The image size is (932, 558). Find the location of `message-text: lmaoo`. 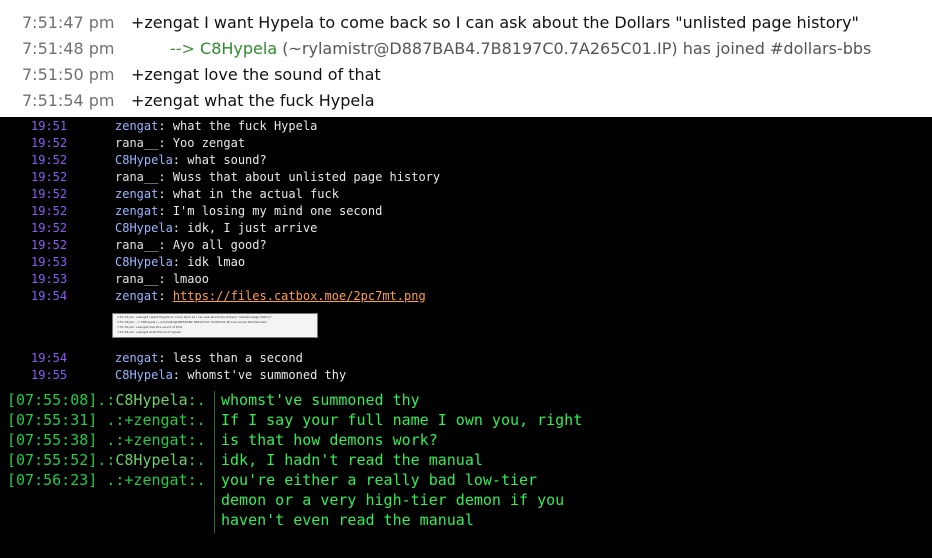

message-text: lmaoo is located at coordinates (190, 279).